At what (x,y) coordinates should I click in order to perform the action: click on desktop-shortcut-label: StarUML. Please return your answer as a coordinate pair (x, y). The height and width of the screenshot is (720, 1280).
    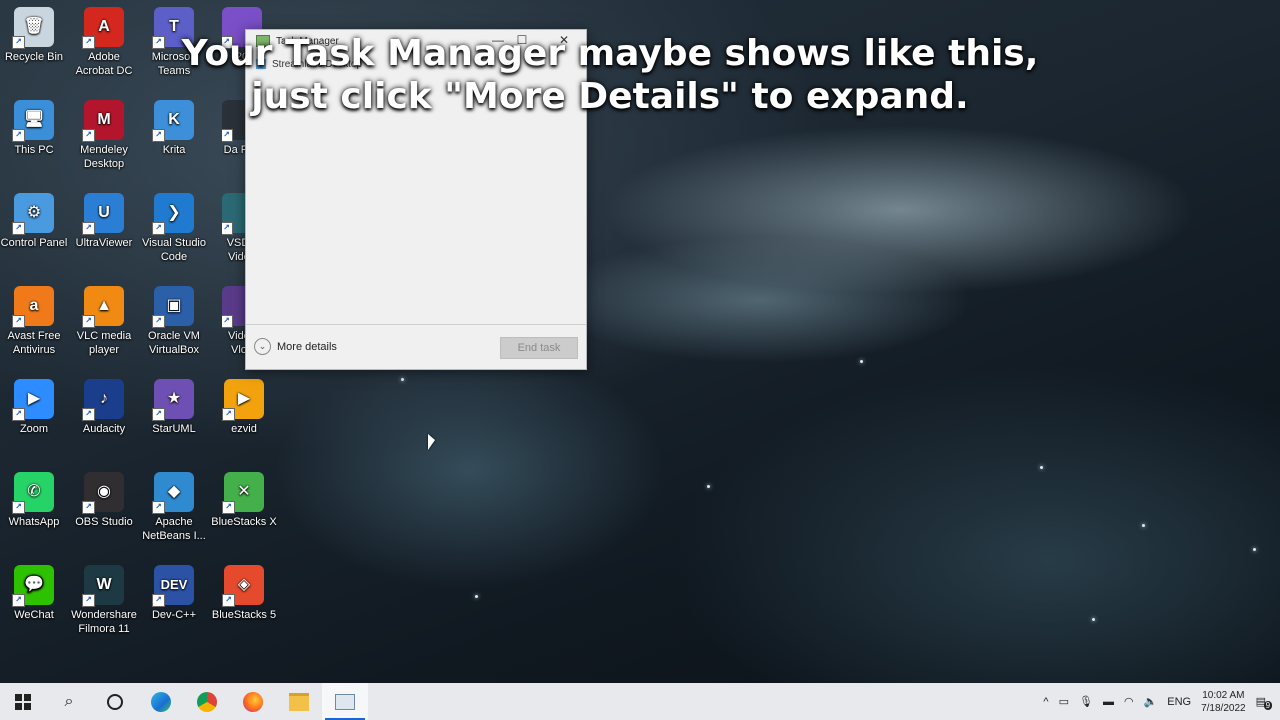
    Looking at the image, I should click on (174, 429).